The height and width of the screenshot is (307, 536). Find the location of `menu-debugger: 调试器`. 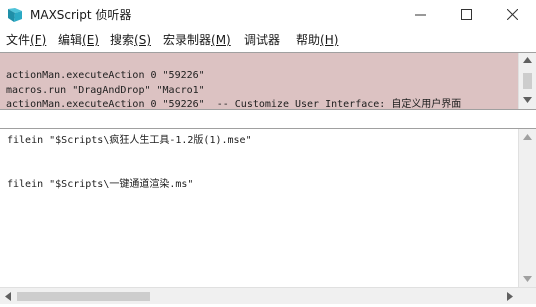

menu-debugger: 调试器 is located at coordinates (262, 40).